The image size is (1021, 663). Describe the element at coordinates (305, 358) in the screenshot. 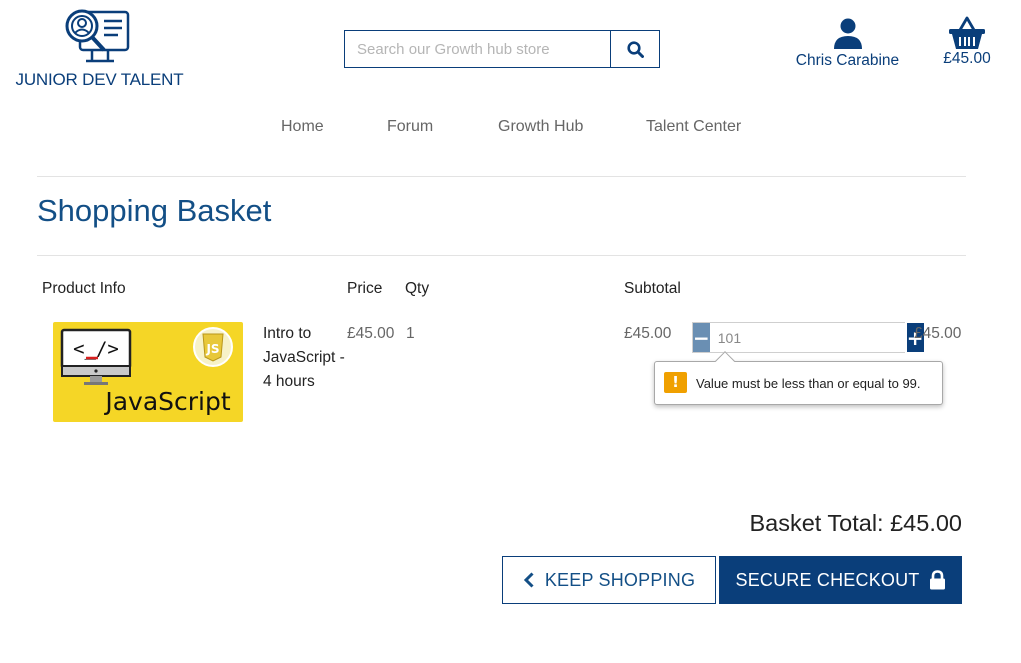

I see `product-name: Intro to JavaScript - 4 hours` at that location.